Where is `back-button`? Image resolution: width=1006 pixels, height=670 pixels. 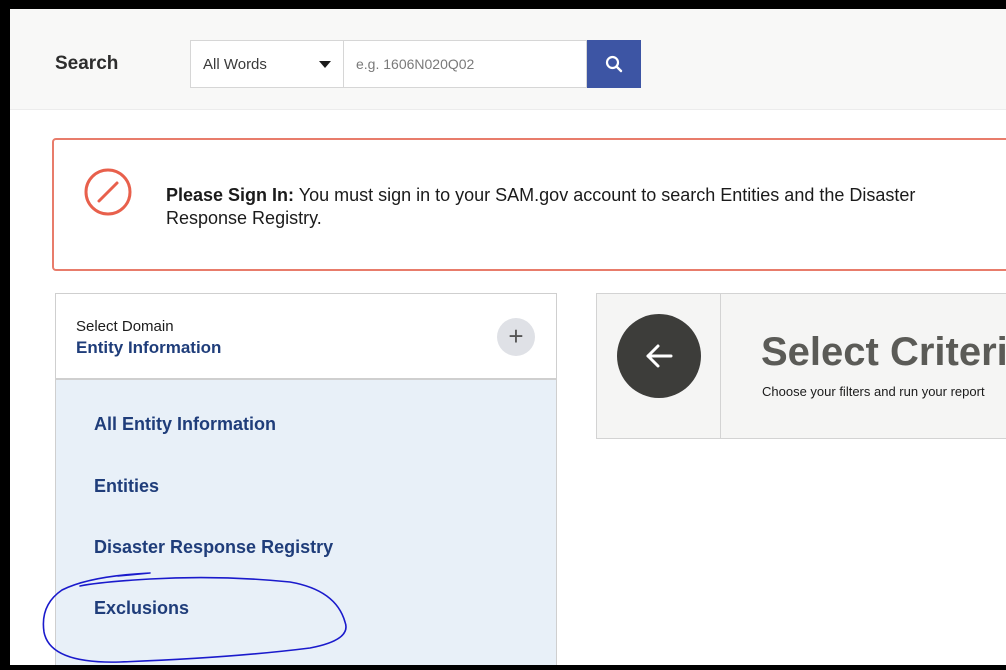
back-button is located at coordinates (659, 356).